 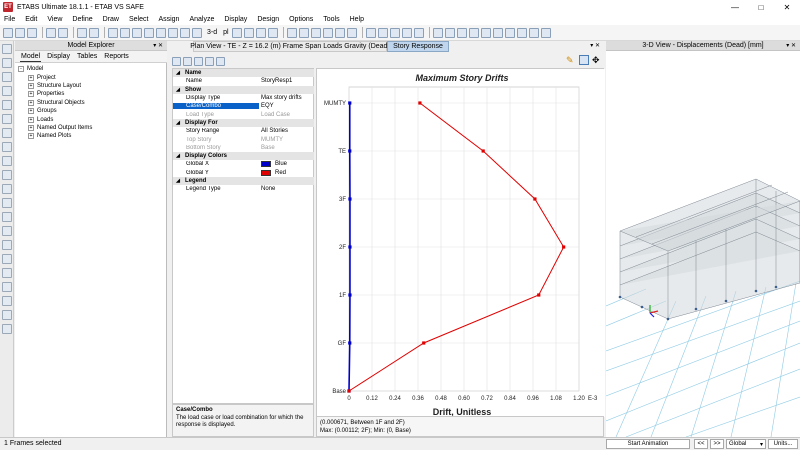 I want to click on draw-reference-icon, so click(x=7, y=217).